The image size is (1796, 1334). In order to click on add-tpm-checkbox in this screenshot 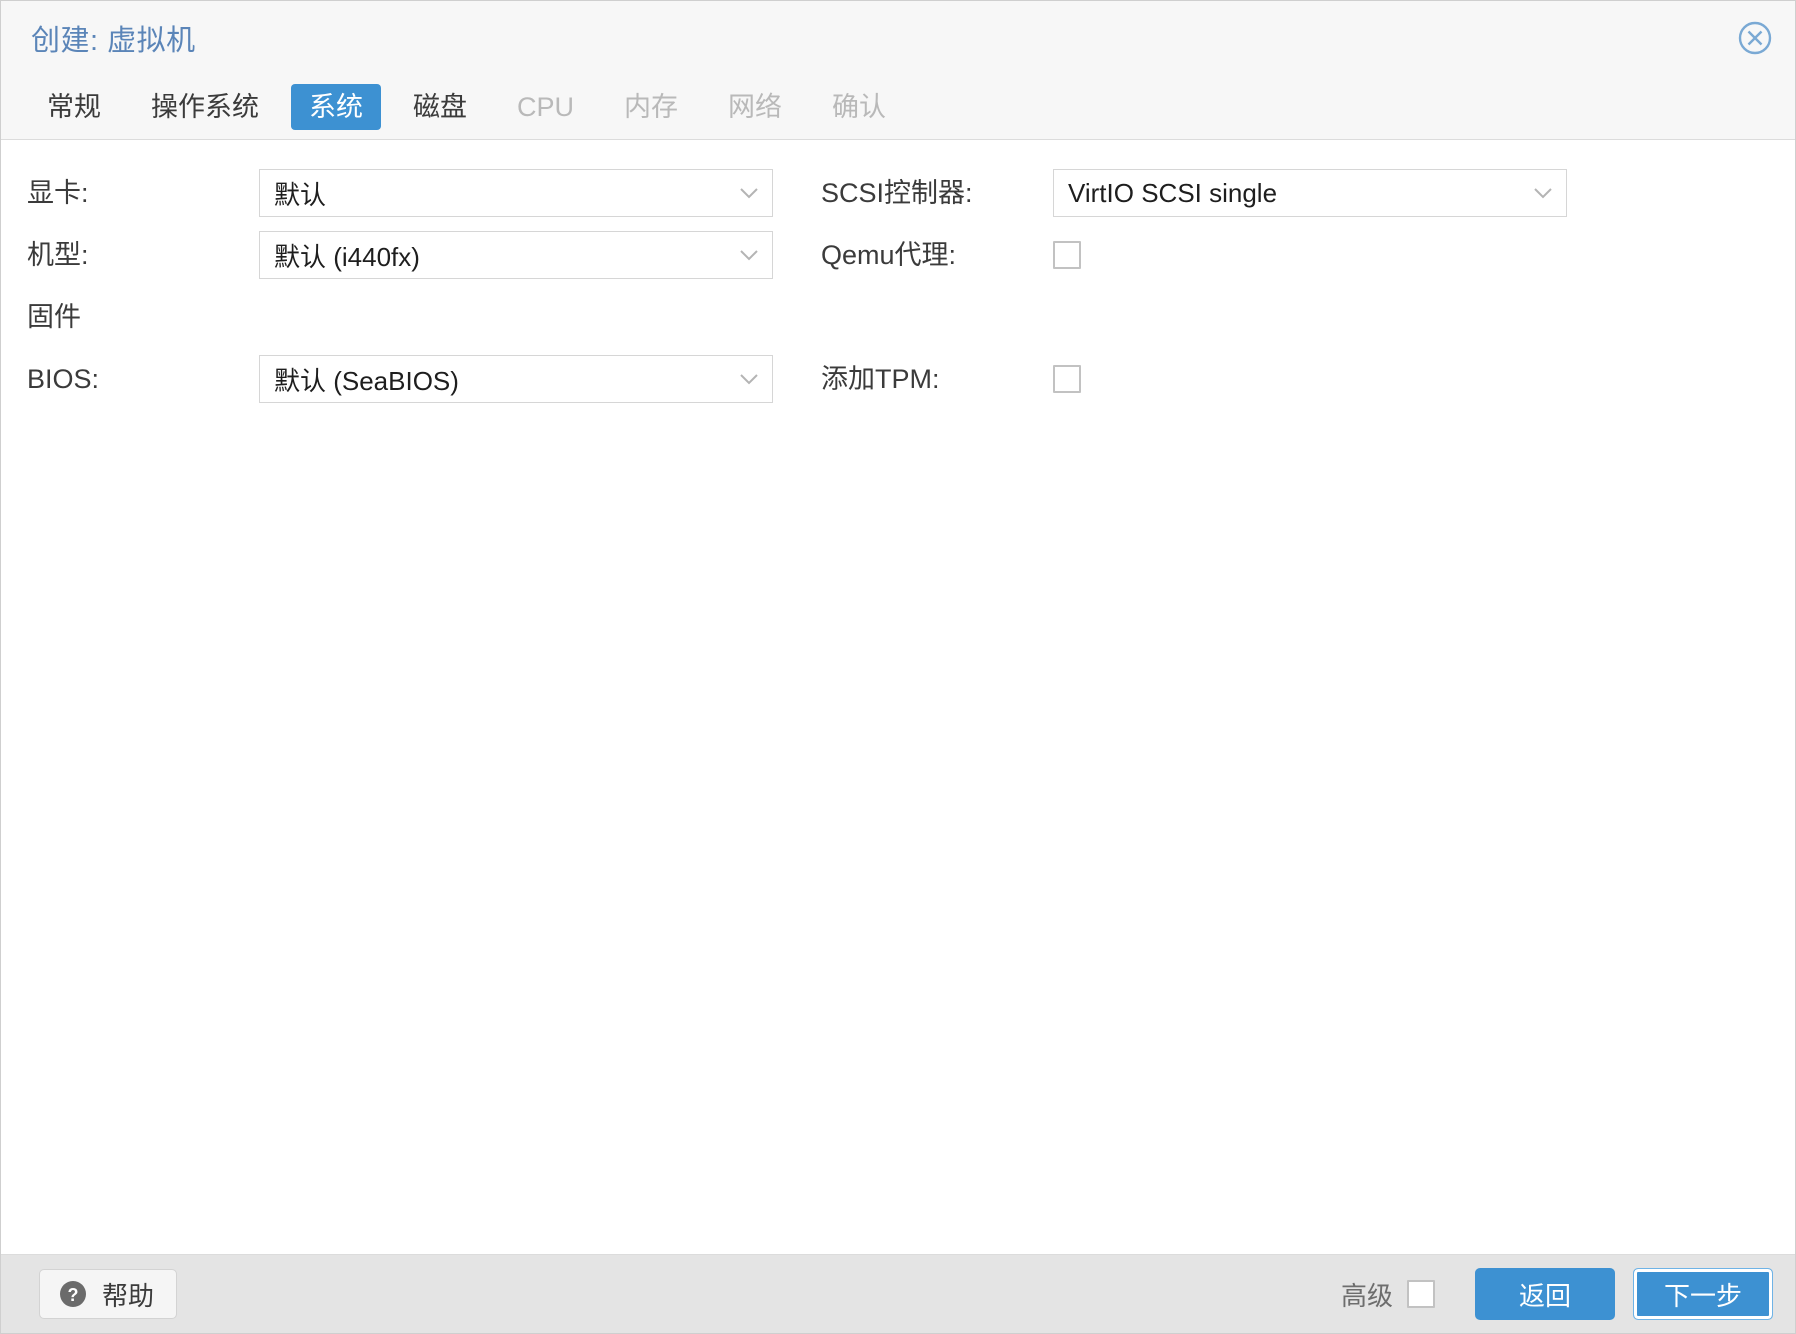, I will do `click(1067, 379)`.